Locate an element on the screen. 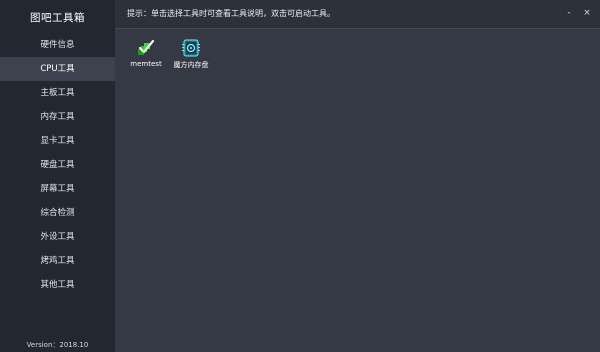 Image resolution: width=600 pixels, height=352 pixels. tool-ramdisk: 魔方内存盘 is located at coordinates (191, 54).